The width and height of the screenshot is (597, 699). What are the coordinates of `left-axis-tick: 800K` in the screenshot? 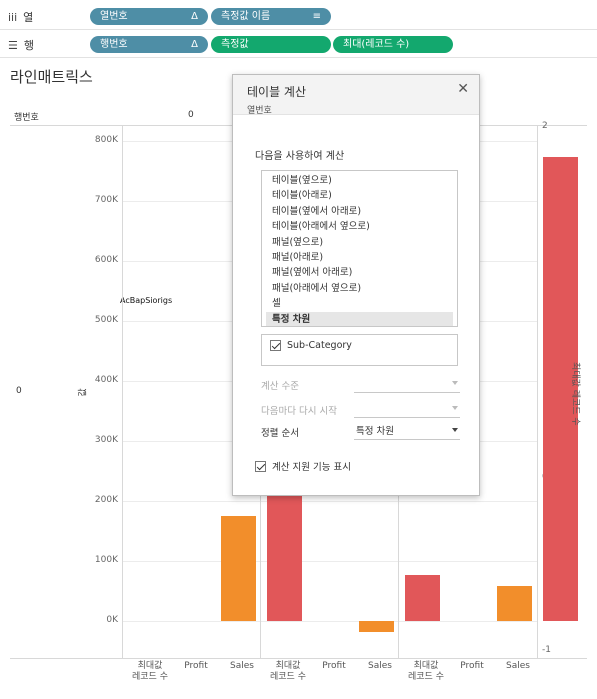 It's located at (106, 140).